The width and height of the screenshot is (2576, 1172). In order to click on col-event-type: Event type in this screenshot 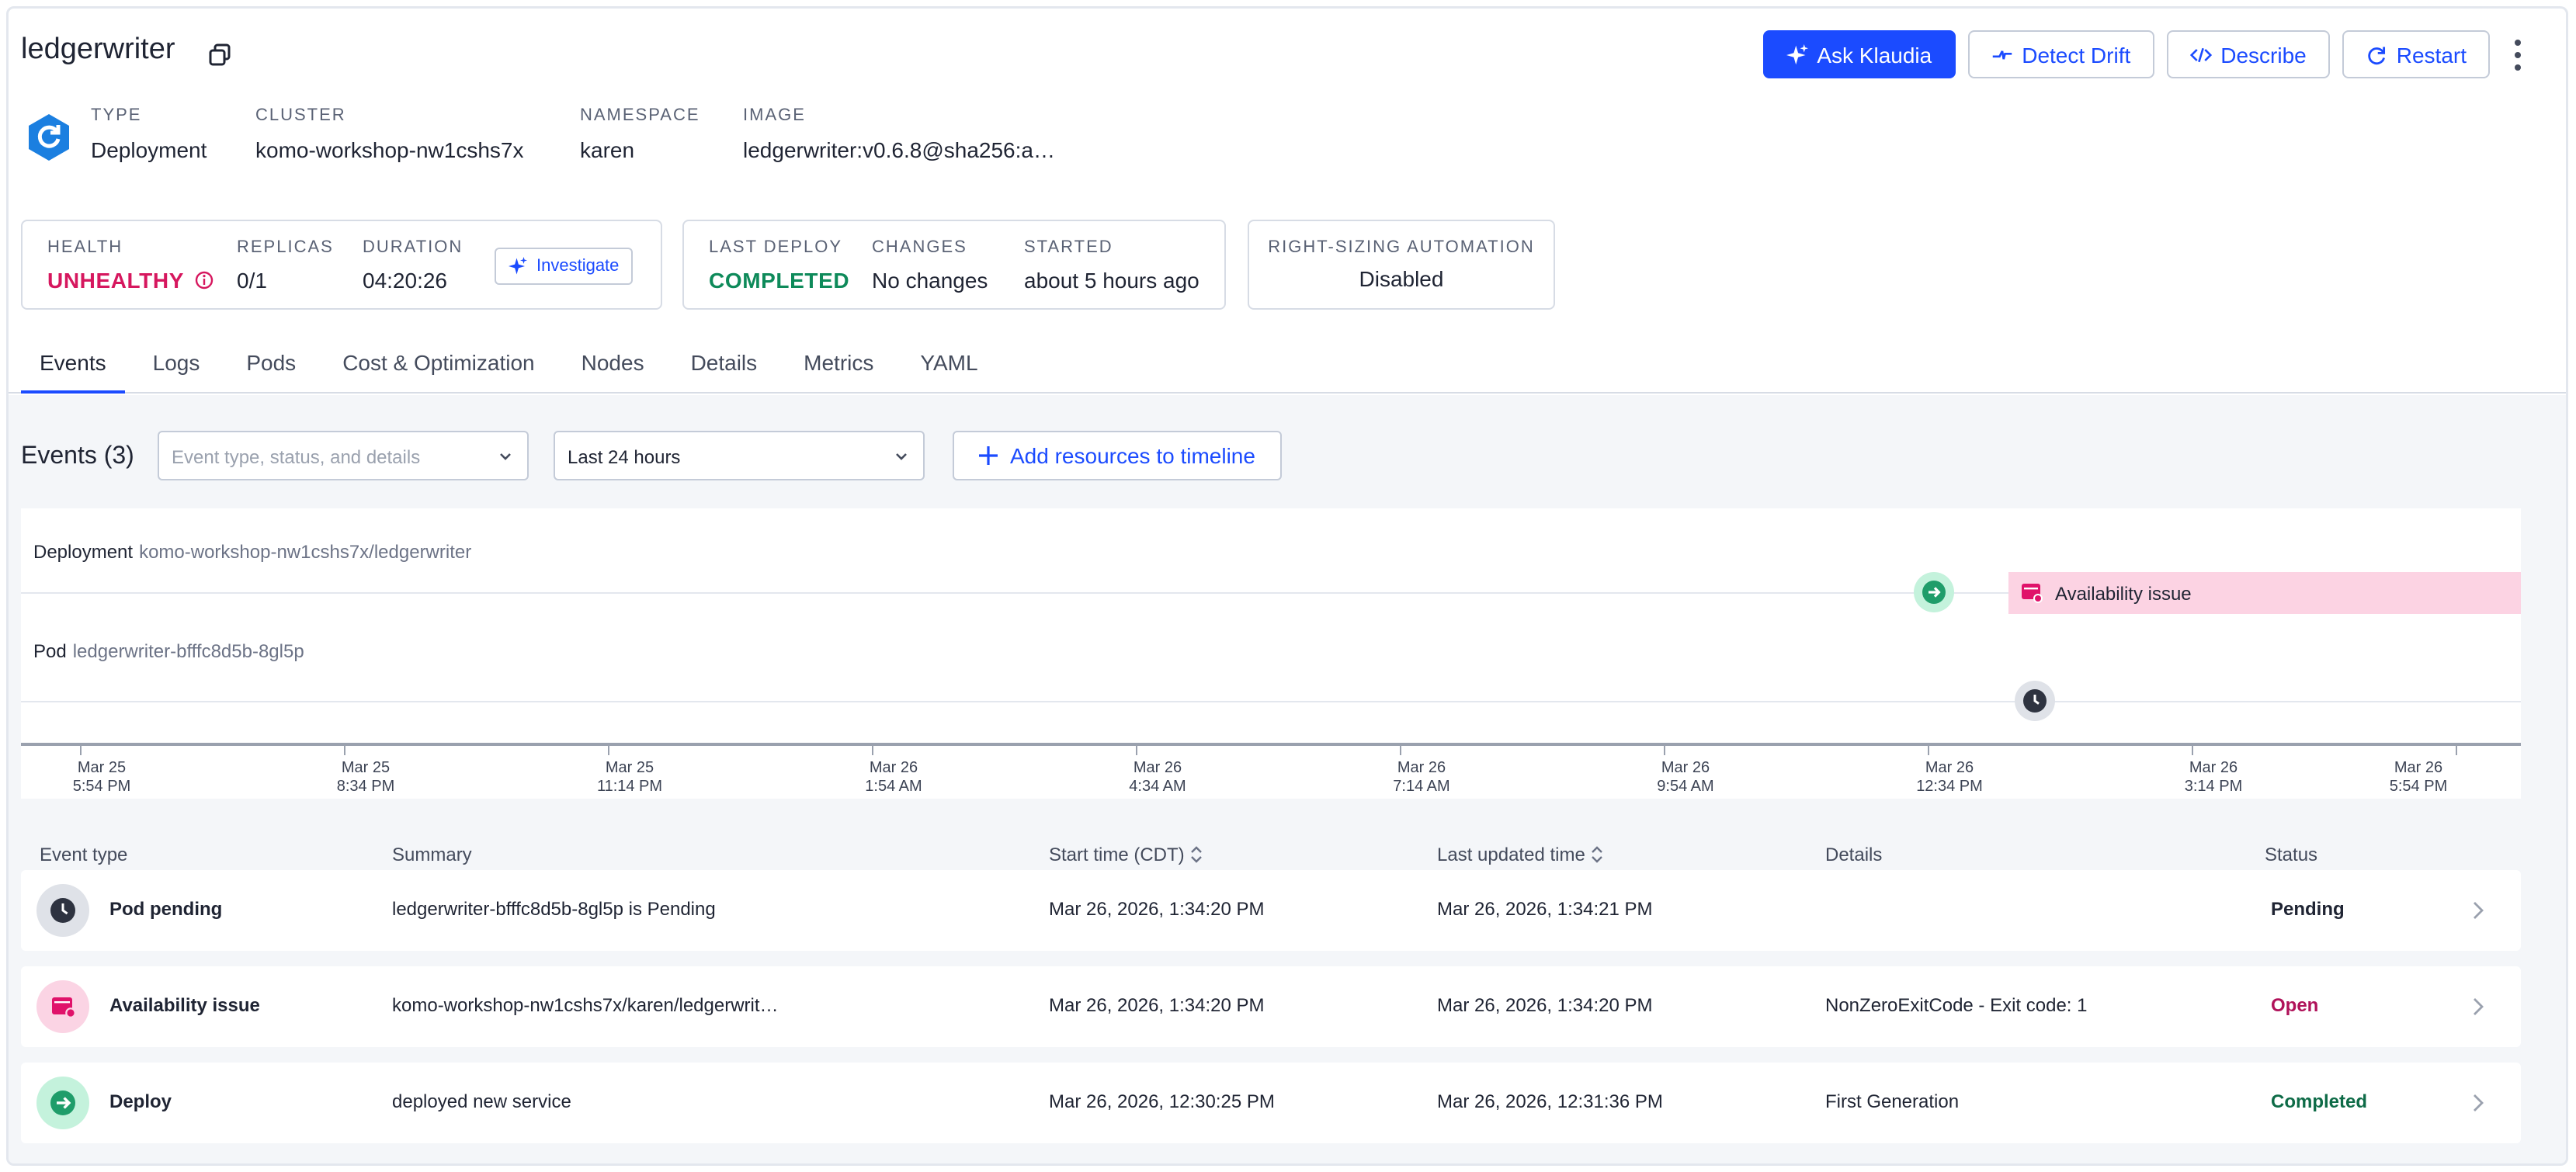, I will do `click(83, 854)`.